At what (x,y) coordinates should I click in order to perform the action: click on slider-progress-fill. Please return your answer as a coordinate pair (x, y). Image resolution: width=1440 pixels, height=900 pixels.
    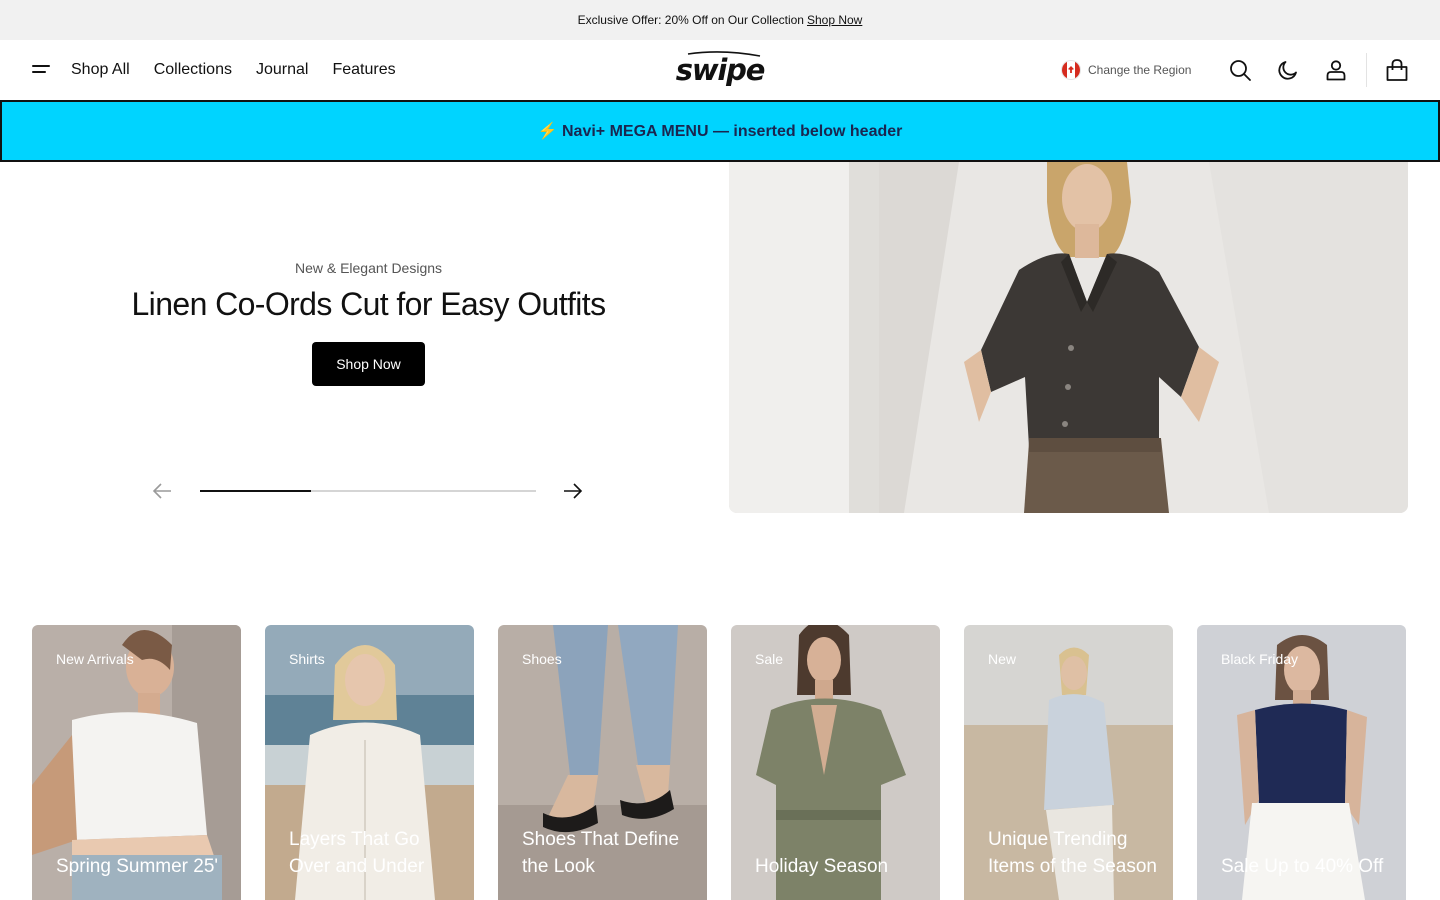
    Looking at the image, I should click on (255, 491).